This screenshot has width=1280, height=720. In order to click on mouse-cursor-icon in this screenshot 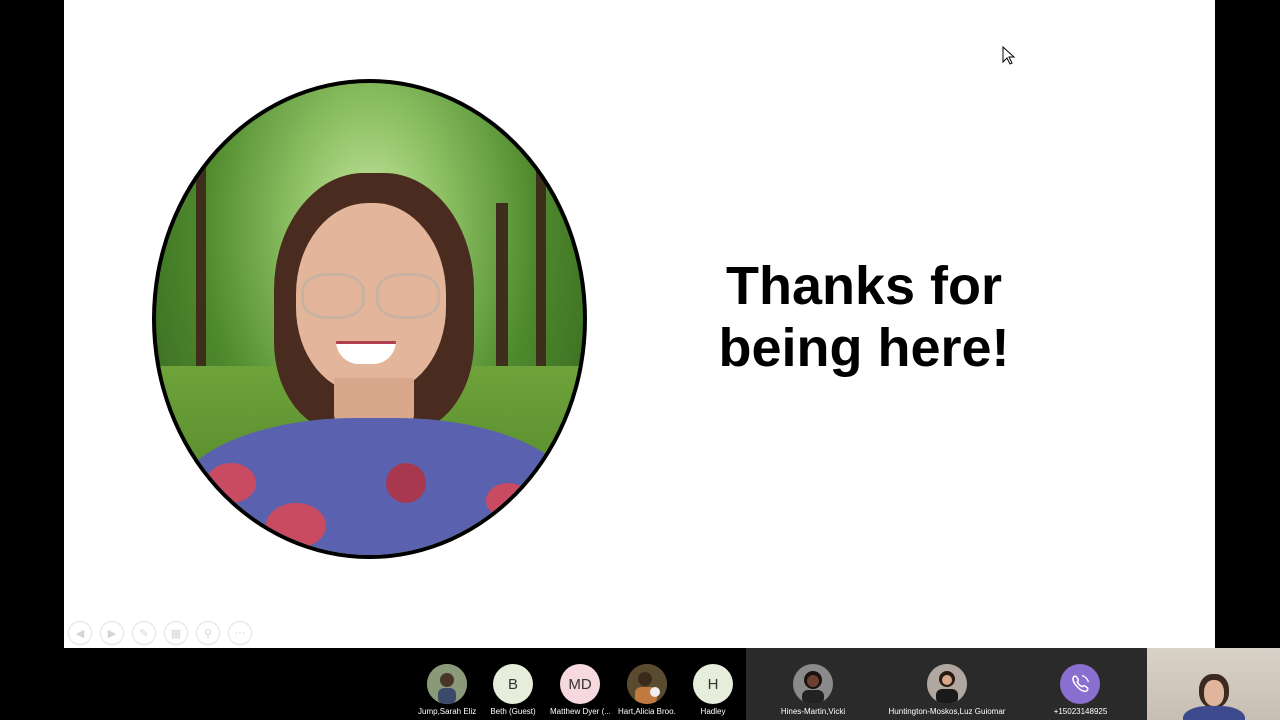, I will do `click(1009, 55)`.